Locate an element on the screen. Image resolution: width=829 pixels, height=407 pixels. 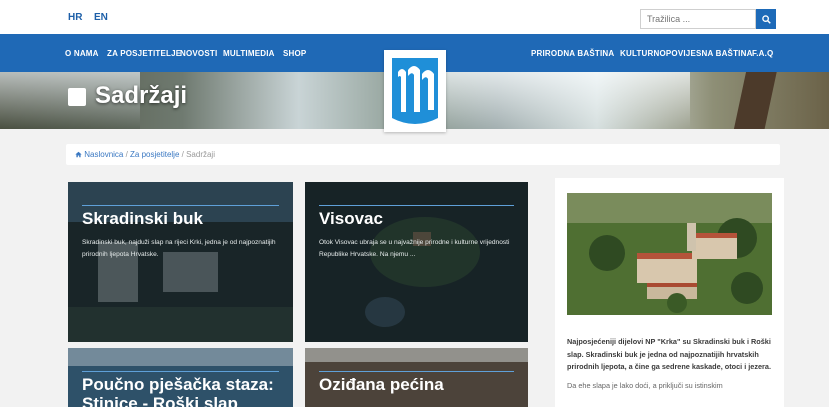
card-ozidana-pecina: Oziđana pećina is located at coordinates (416, 377).